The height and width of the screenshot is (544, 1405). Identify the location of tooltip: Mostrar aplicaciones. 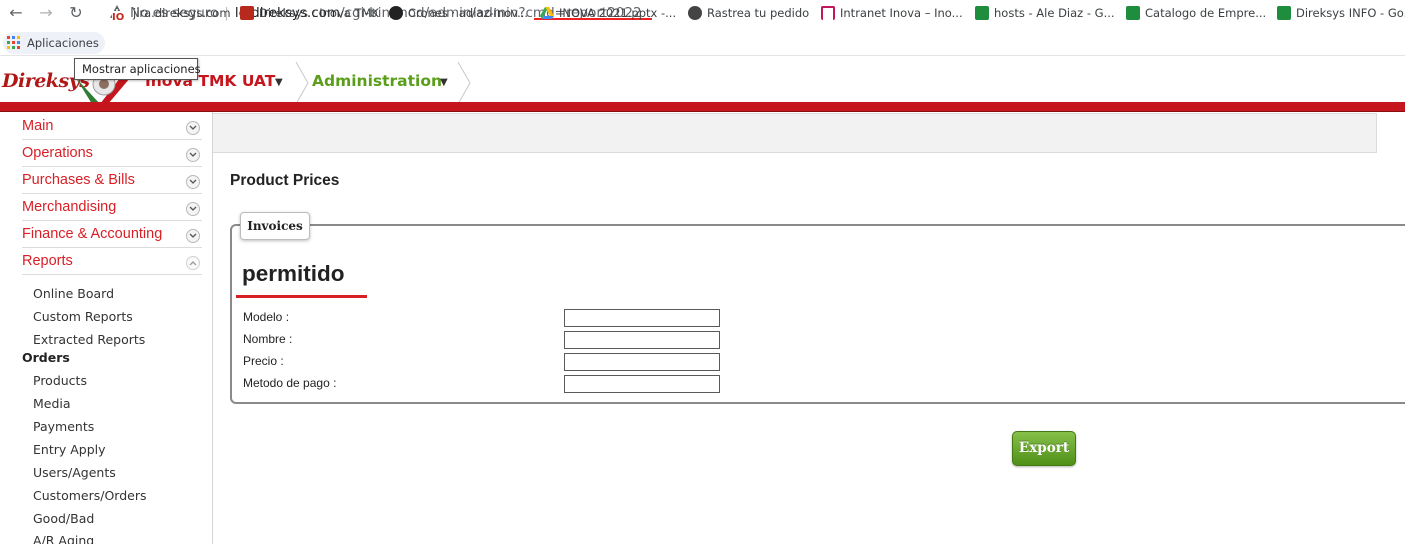
(137, 69).